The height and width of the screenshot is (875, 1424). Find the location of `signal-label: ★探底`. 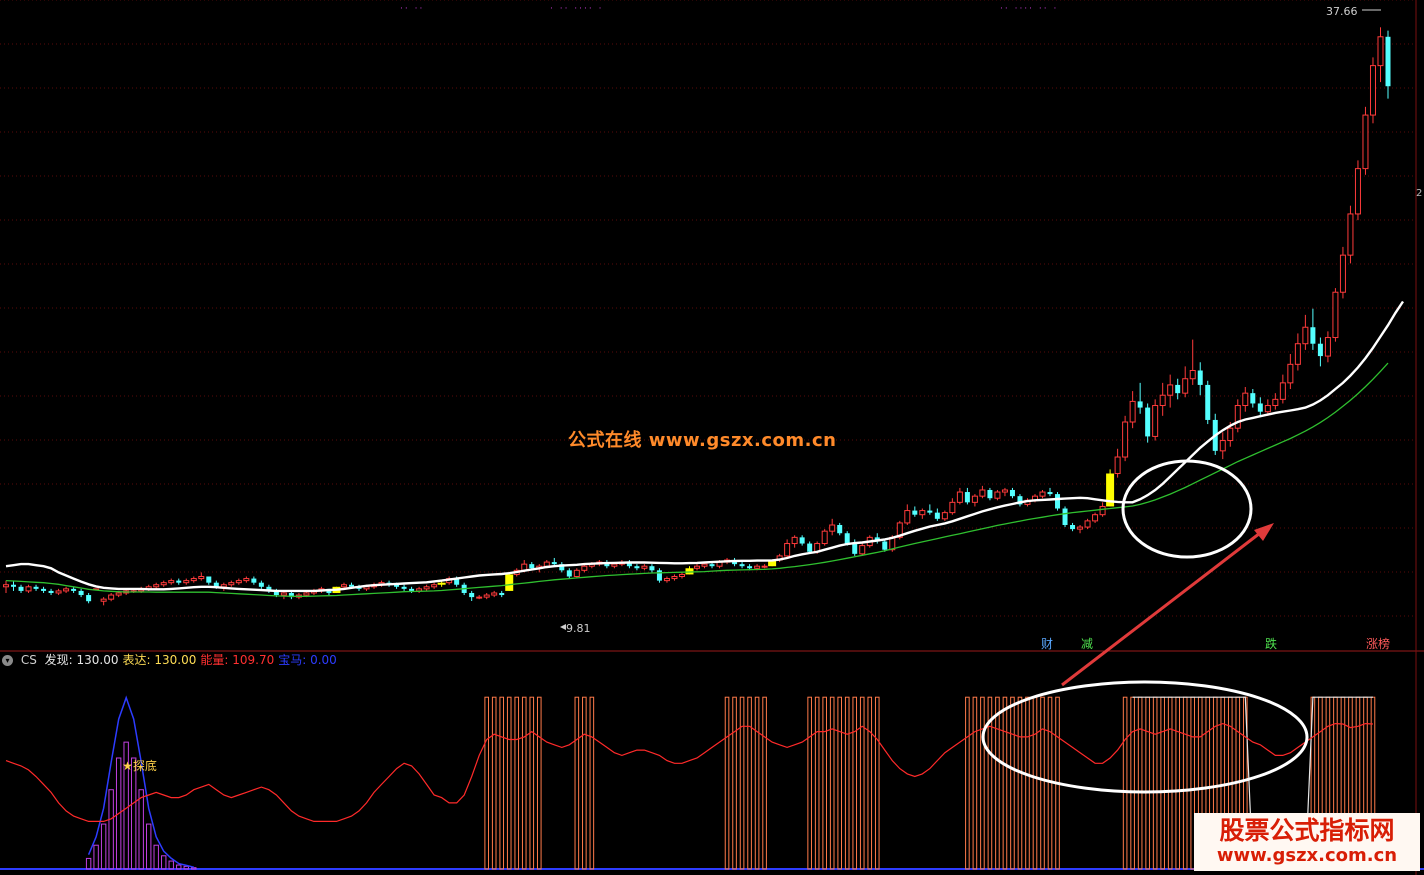

signal-label: ★探底 is located at coordinates (139, 765).